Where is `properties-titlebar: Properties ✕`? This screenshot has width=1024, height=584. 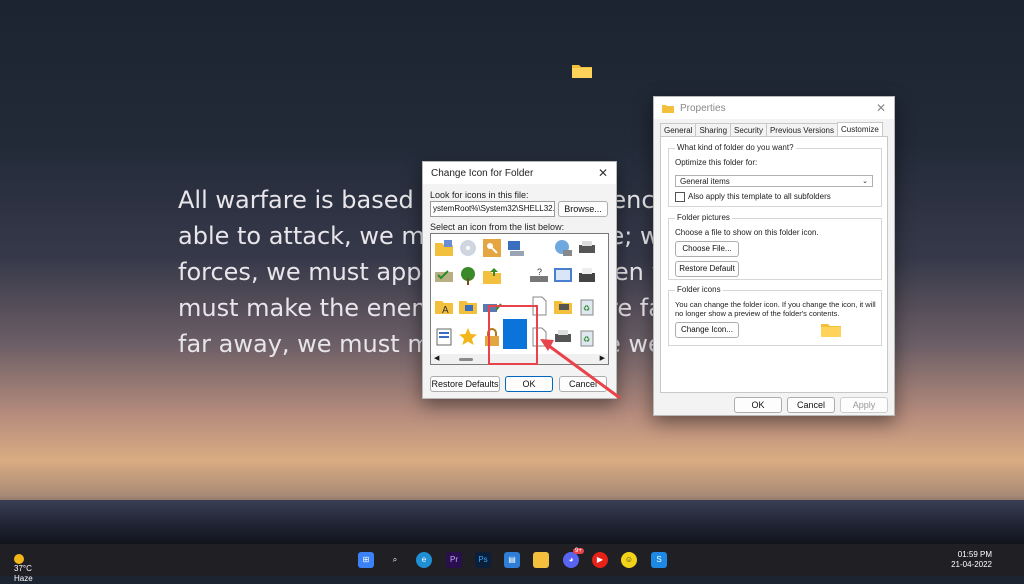 properties-titlebar: Properties ✕ is located at coordinates (774, 108).